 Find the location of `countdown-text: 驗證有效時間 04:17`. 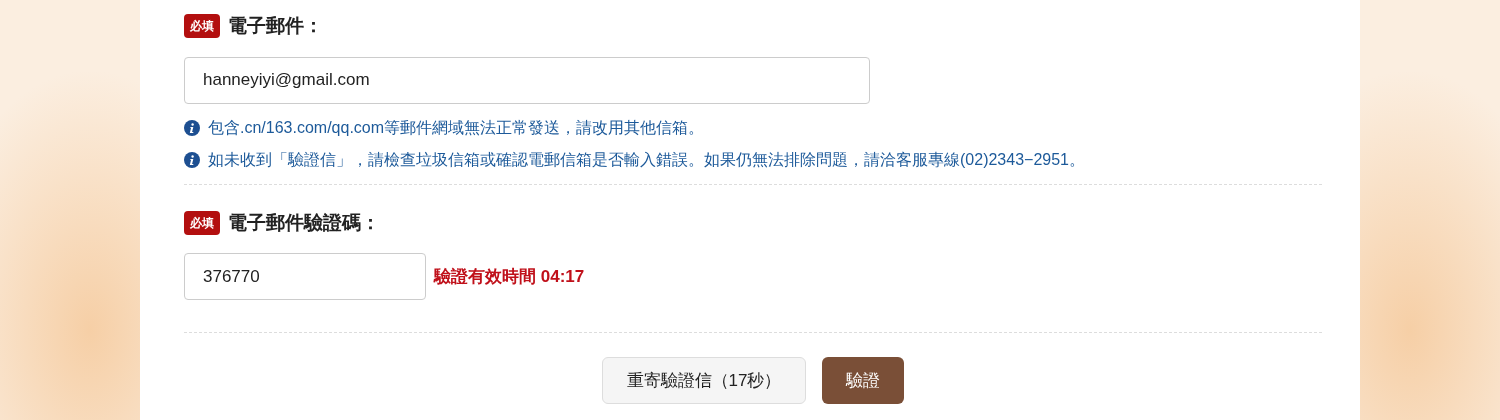

countdown-text: 驗證有效時間 04:17 is located at coordinates (509, 276).